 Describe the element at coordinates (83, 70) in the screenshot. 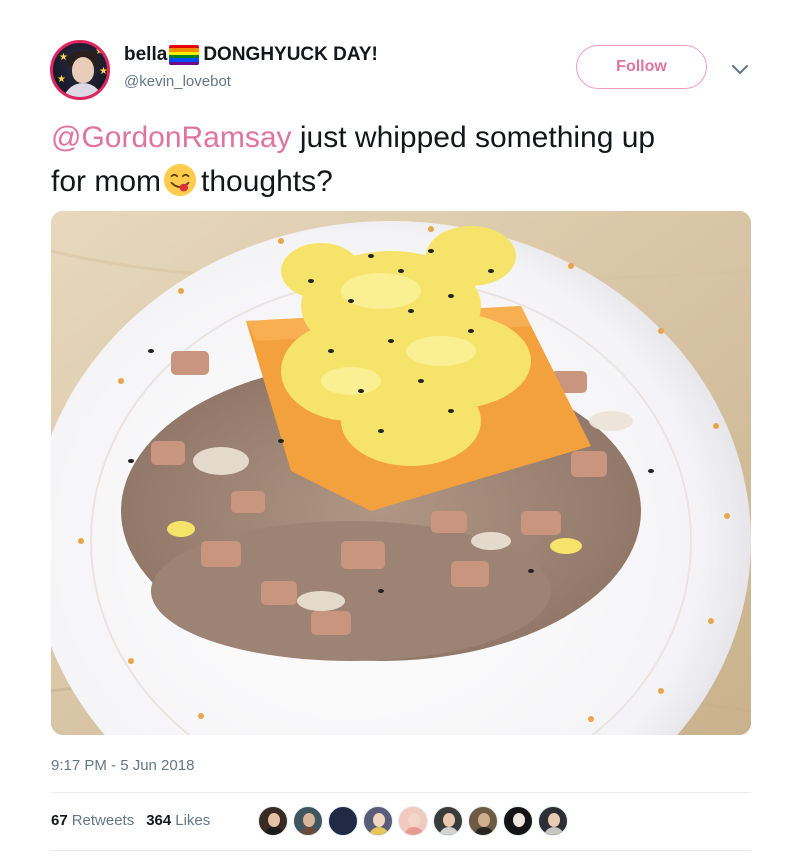

I see `avatar-face` at that location.